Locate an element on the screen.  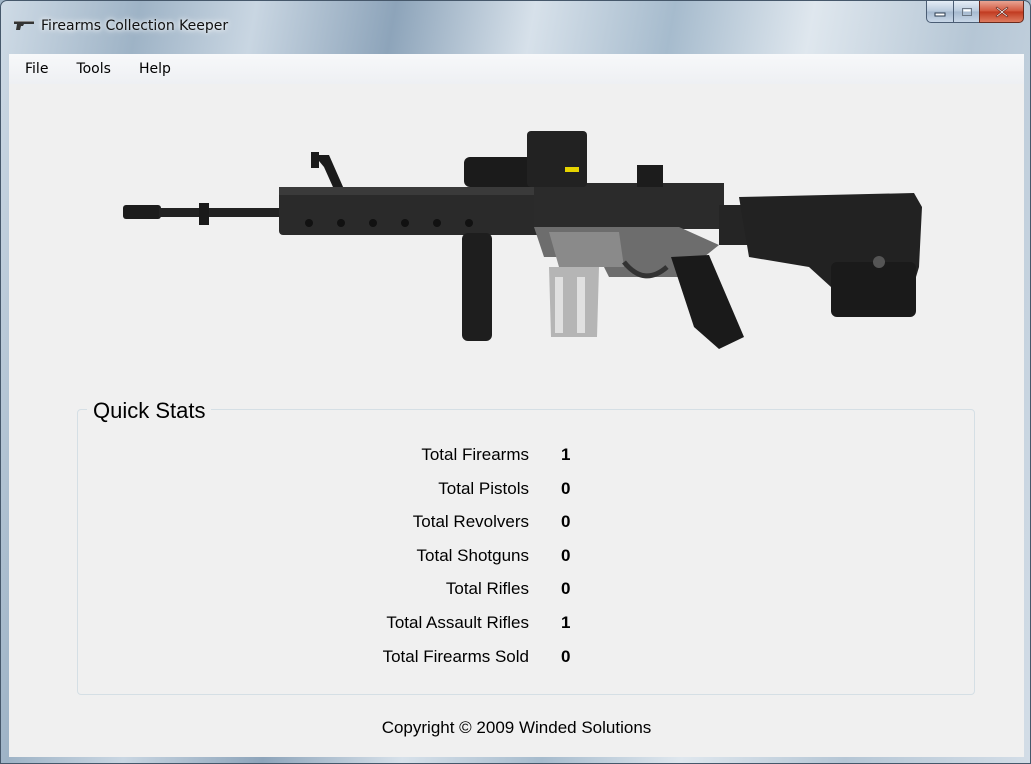
pistol-icon is located at coordinates (24, 25).